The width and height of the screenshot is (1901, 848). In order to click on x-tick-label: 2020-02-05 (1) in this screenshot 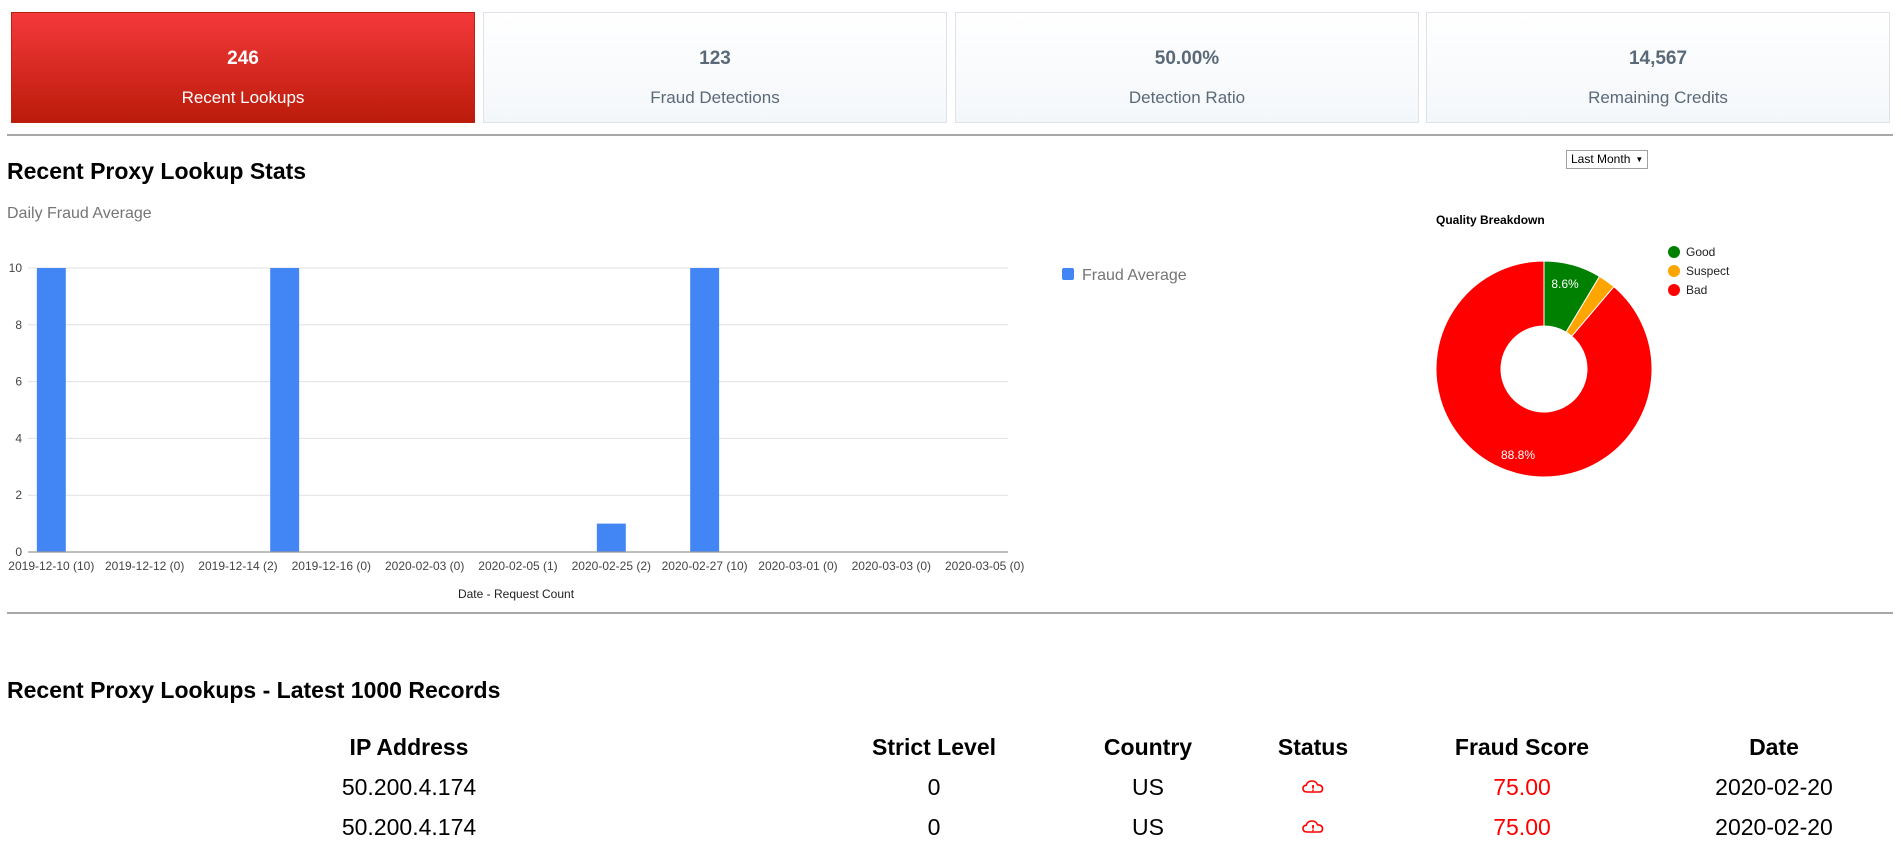, I will do `click(517, 566)`.